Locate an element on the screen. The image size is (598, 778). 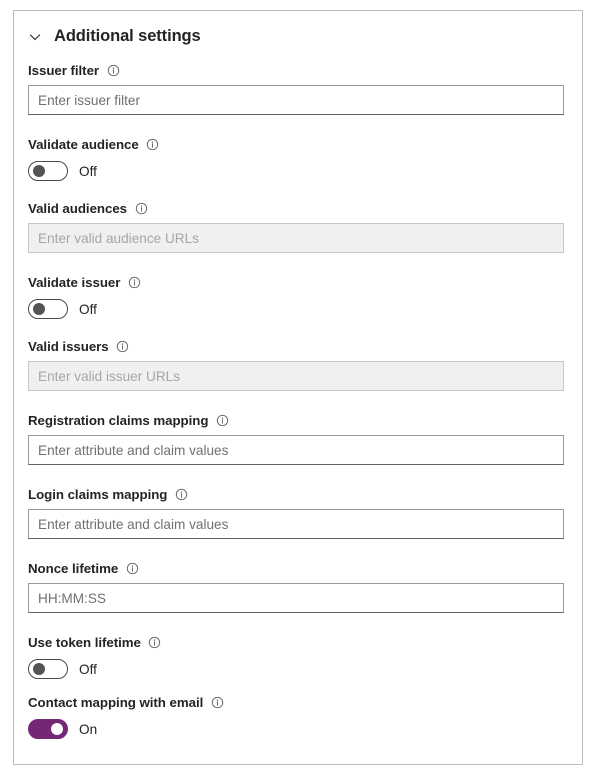
toggle-row-validate-issuer: Off is located at coordinates (295, 309).